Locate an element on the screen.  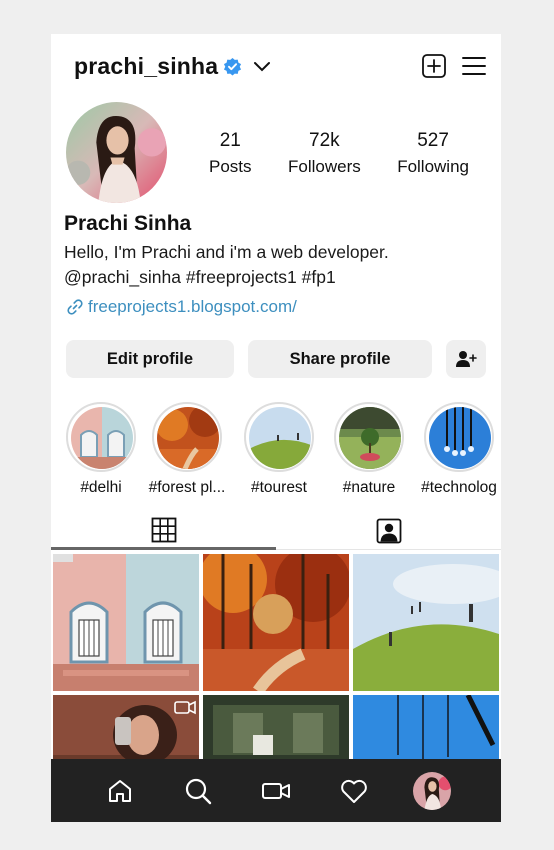
username: prachi_sinha is located at coordinates (146, 66).